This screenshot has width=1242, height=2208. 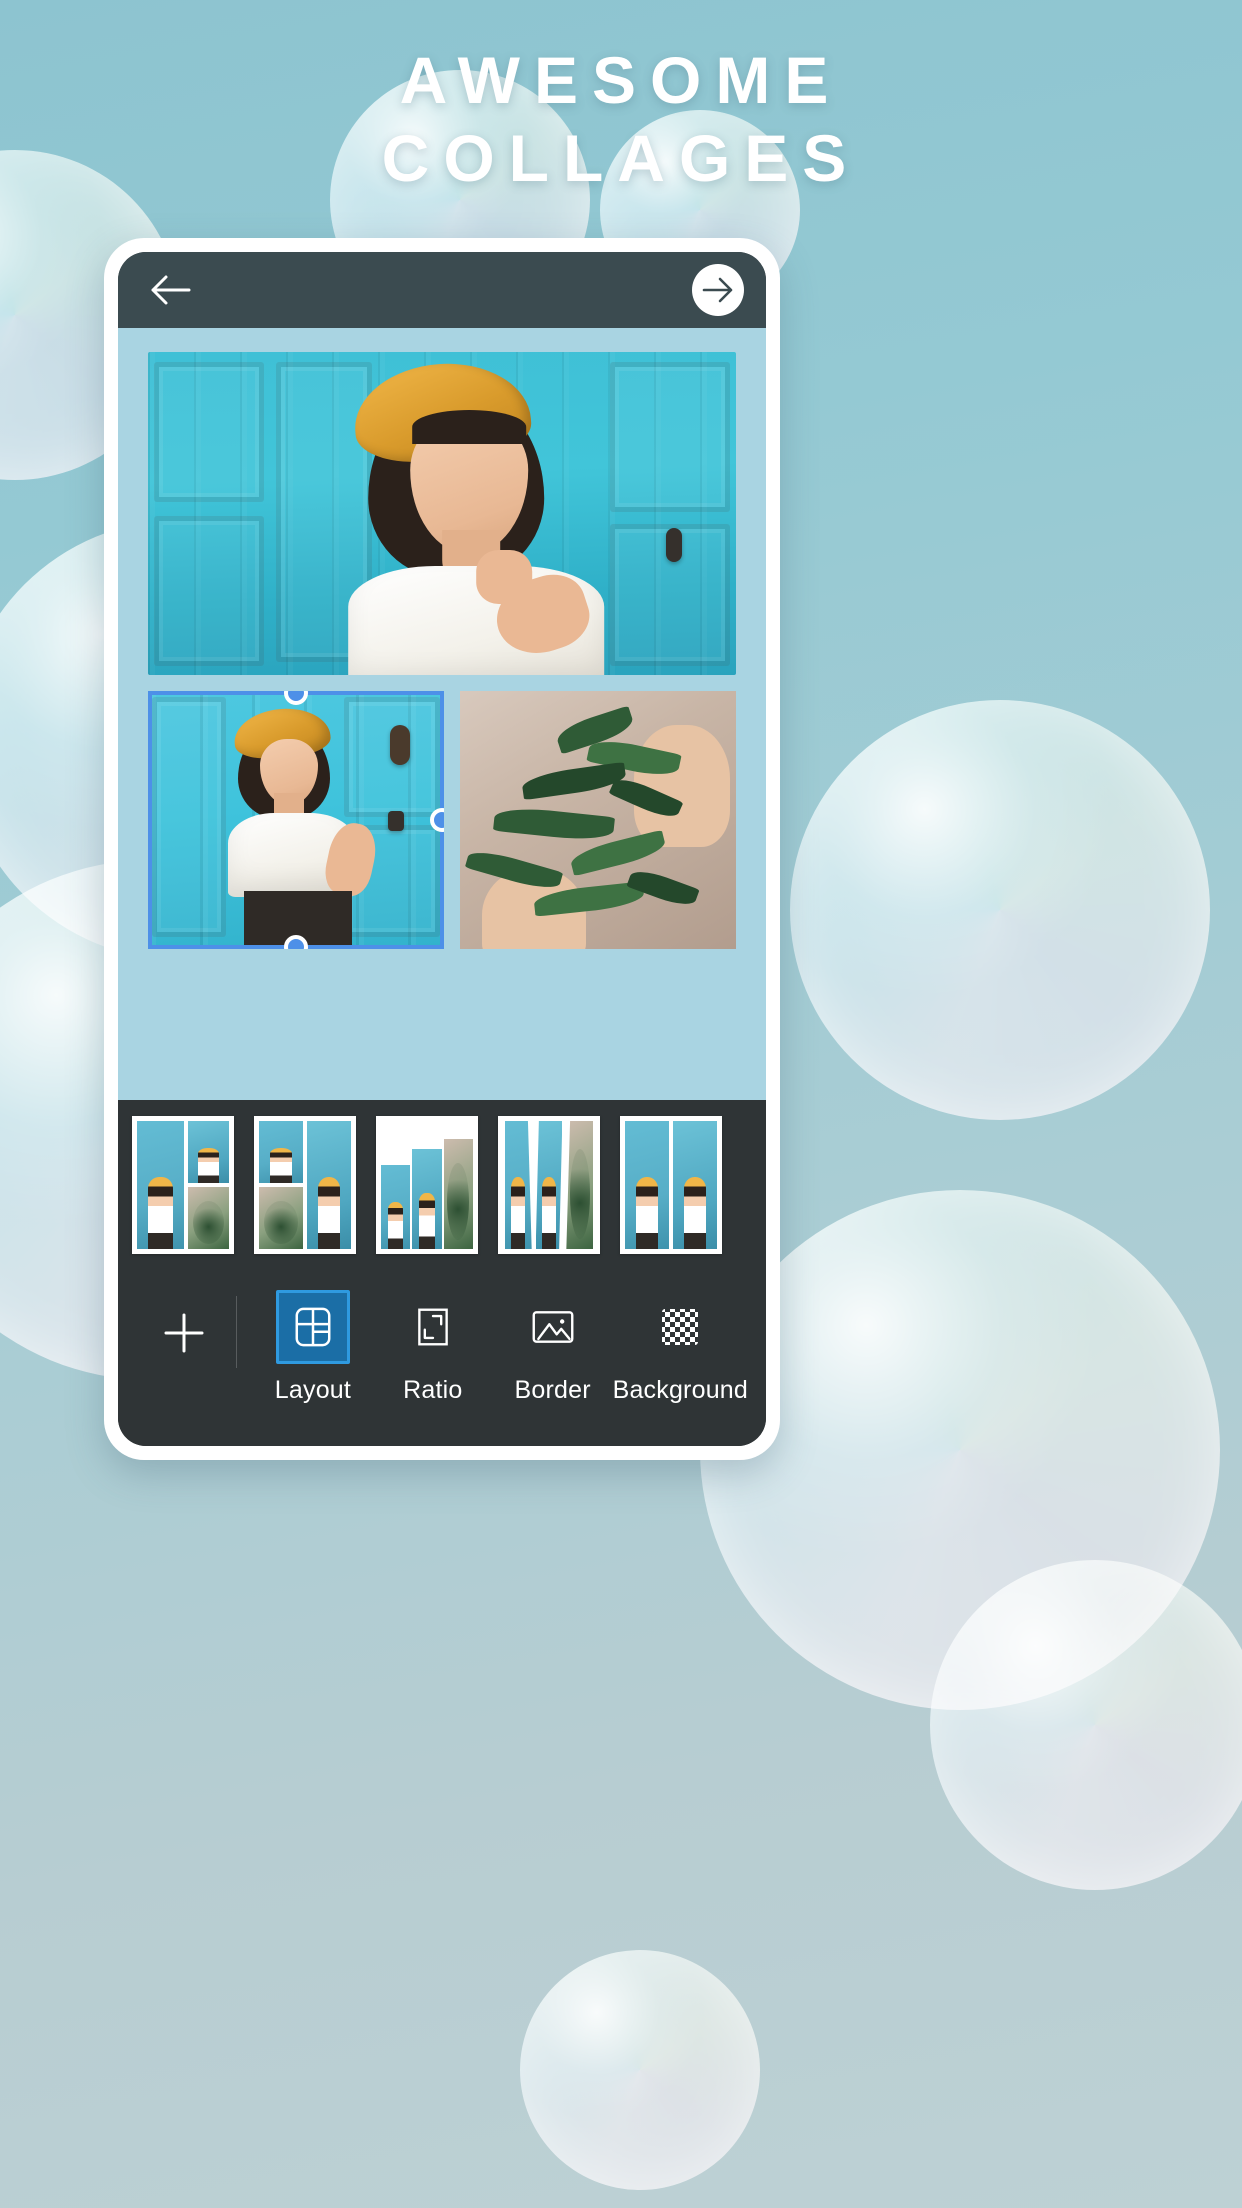 I want to click on layout-grid-icon-box, so click(x=312, y=1327).